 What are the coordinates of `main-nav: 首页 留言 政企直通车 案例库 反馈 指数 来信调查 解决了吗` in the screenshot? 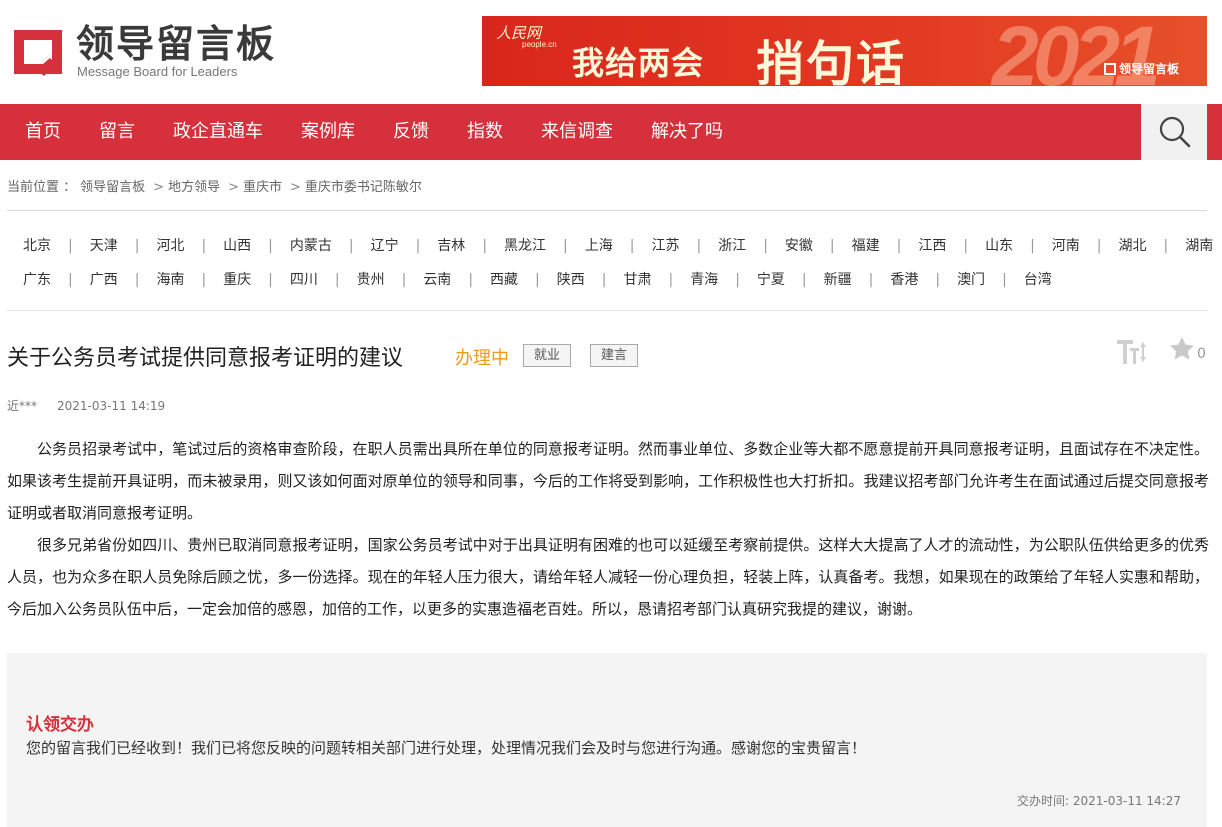 It's located at (611, 132).